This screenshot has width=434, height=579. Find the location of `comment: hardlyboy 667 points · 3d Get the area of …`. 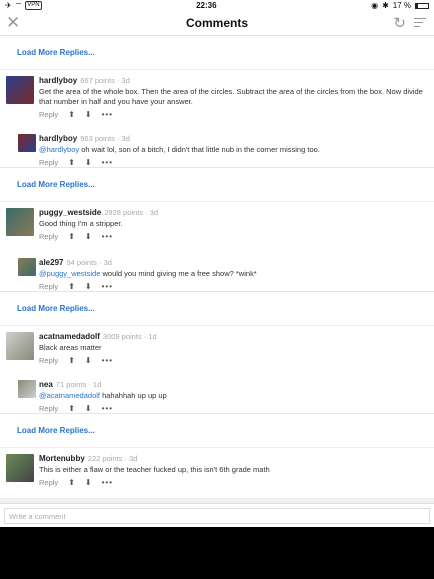

comment: hardlyboy 667 points · 3d Get the area of … is located at coordinates (217, 95).